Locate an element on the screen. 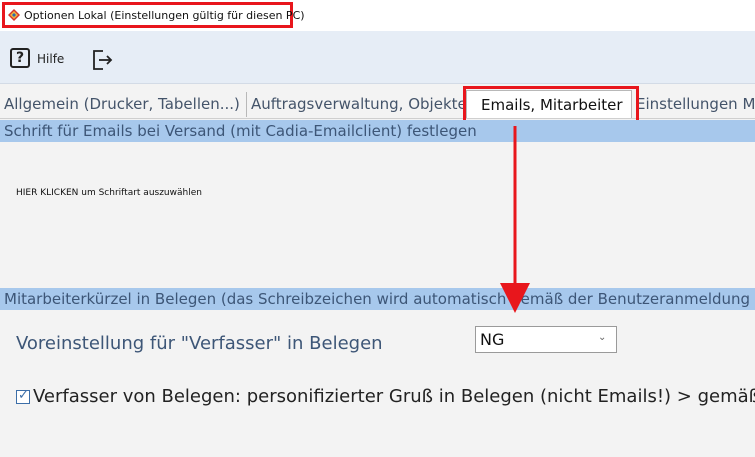  checkmark-icon: ✓ is located at coordinates (23, 395).